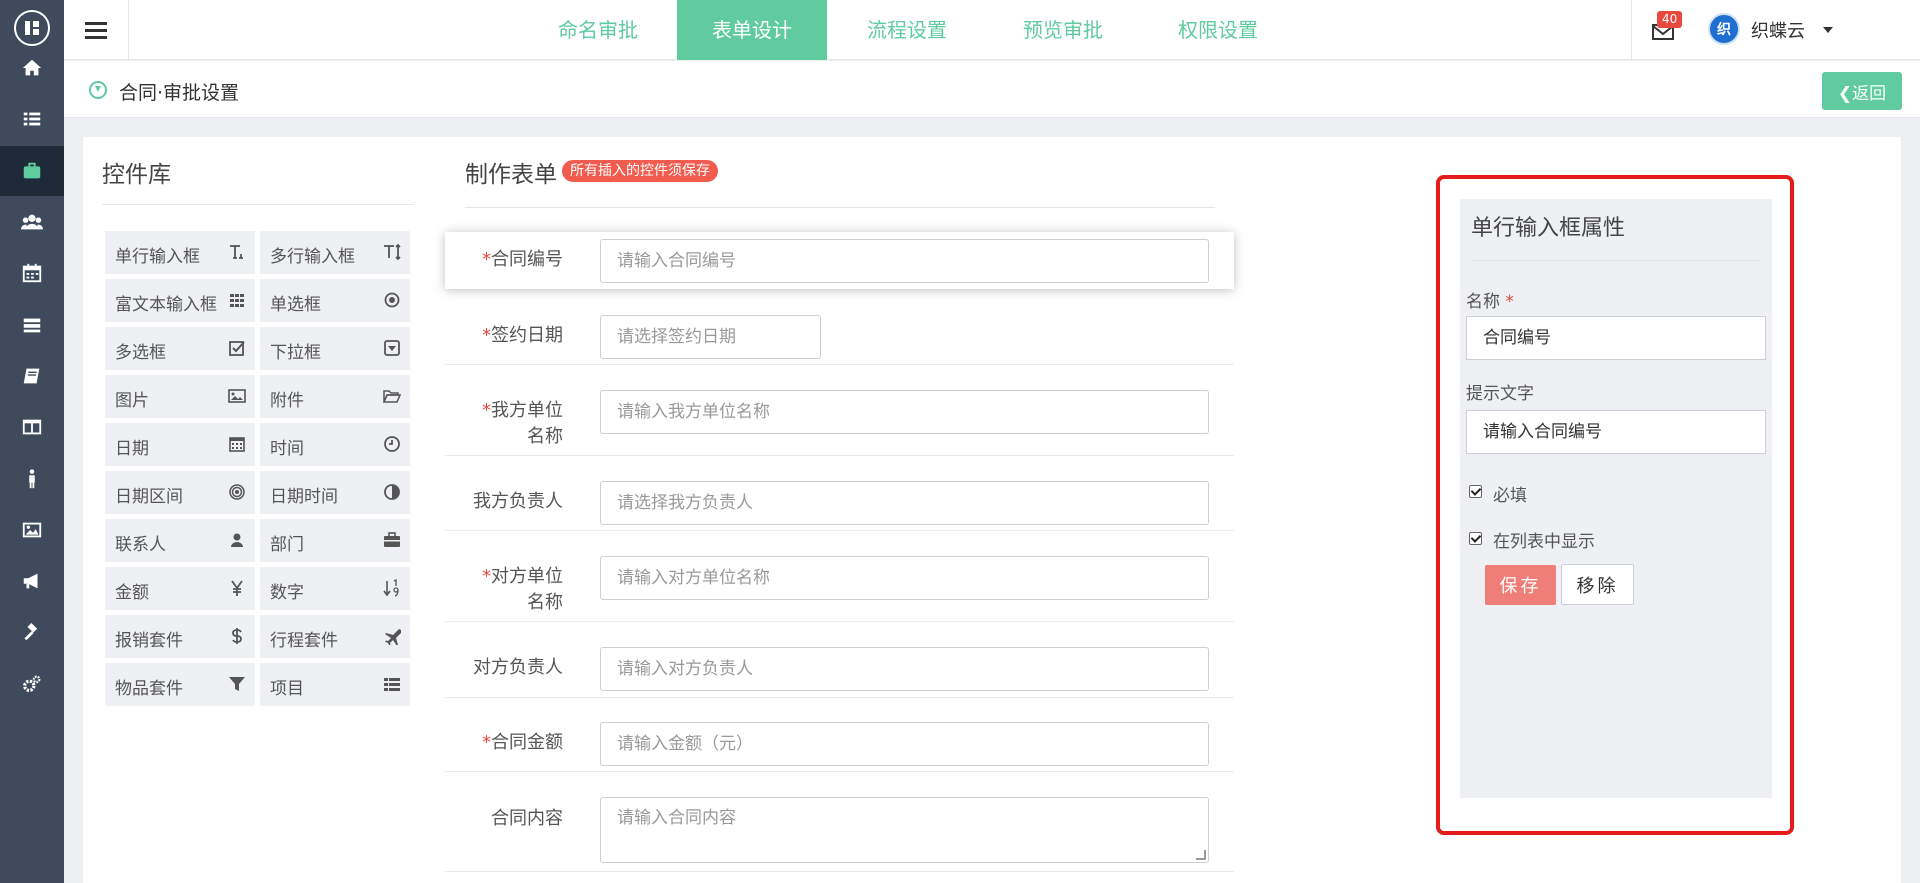 Image resolution: width=1920 pixels, height=883 pixels. Describe the element at coordinates (640, 171) in the screenshot. I see `form-warning-badge: 所有插入的控件须保存` at that location.